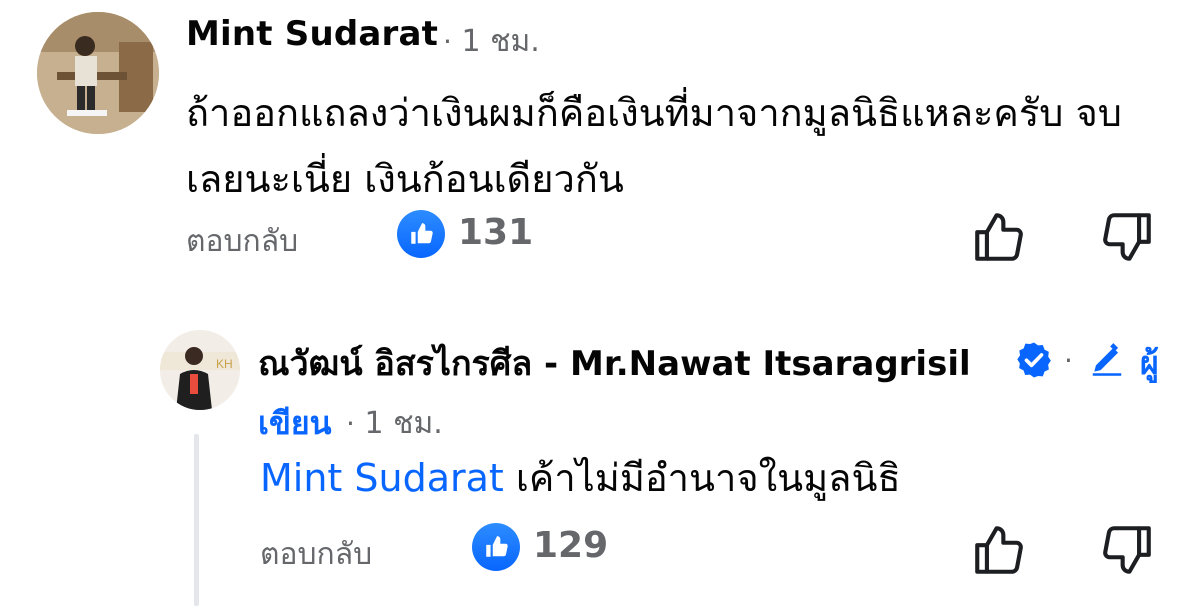  What do you see at coordinates (295, 423) in the screenshot?
I see `author-role-label-cont: เขียน` at bounding box center [295, 423].